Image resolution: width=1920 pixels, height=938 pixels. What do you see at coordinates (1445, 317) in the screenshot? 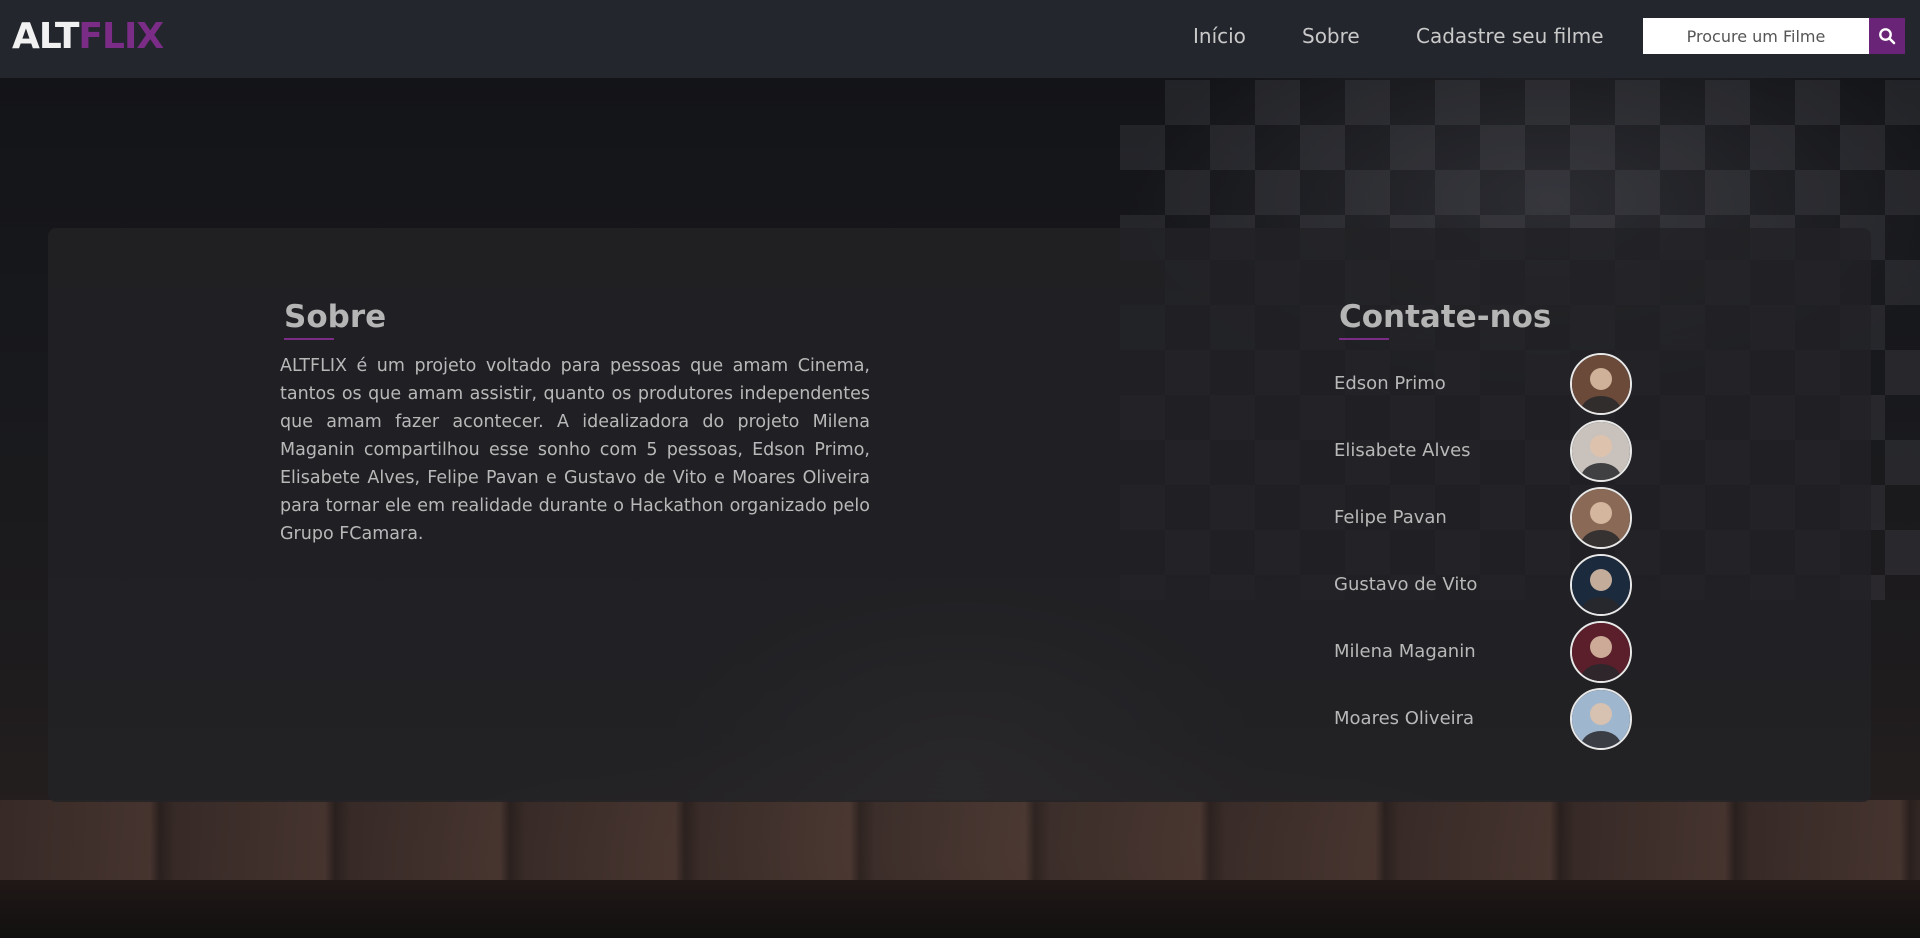
I see `contact-title: Contate-nos` at bounding box center [1445, 317].